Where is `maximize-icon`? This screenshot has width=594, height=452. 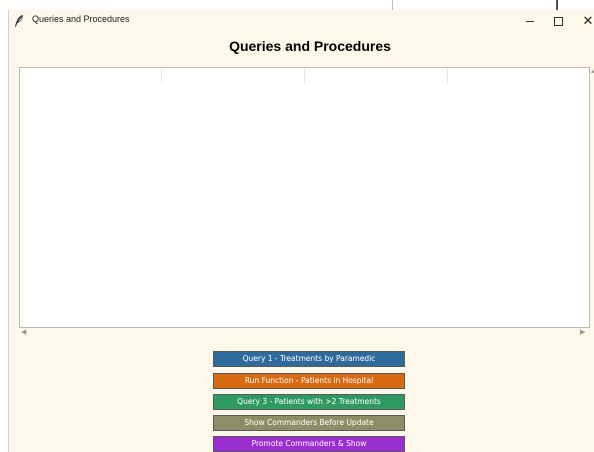
maximize-icon is located at coordinates (558, 21).